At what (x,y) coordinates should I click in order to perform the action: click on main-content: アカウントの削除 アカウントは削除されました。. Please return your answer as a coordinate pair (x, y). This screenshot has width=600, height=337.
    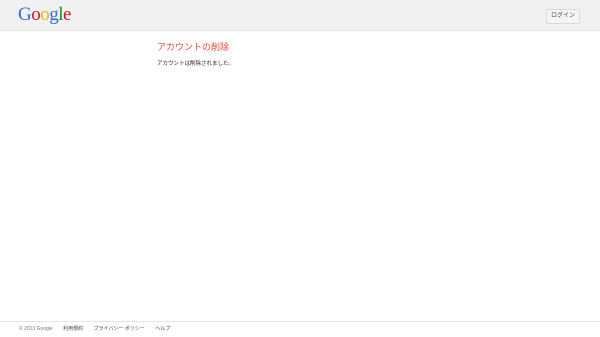
    Looking at the image, I should click on (357, 54).